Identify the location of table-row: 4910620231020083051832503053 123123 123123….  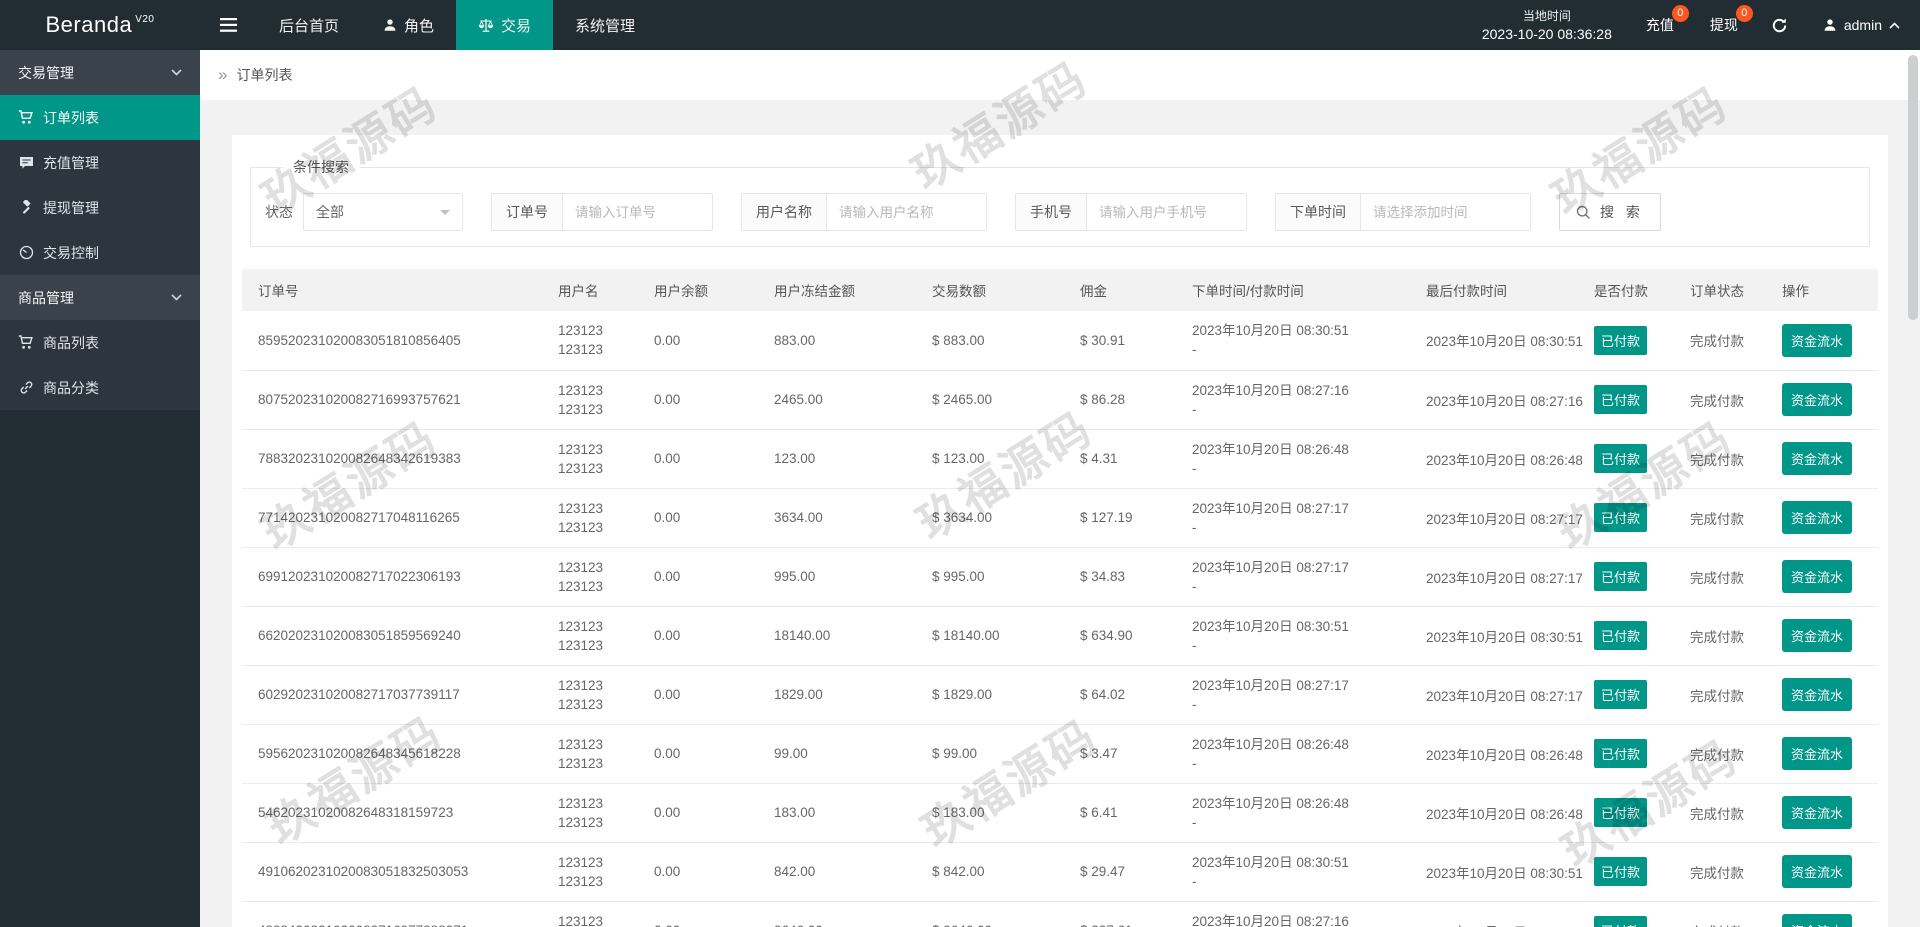
(1060, 872).